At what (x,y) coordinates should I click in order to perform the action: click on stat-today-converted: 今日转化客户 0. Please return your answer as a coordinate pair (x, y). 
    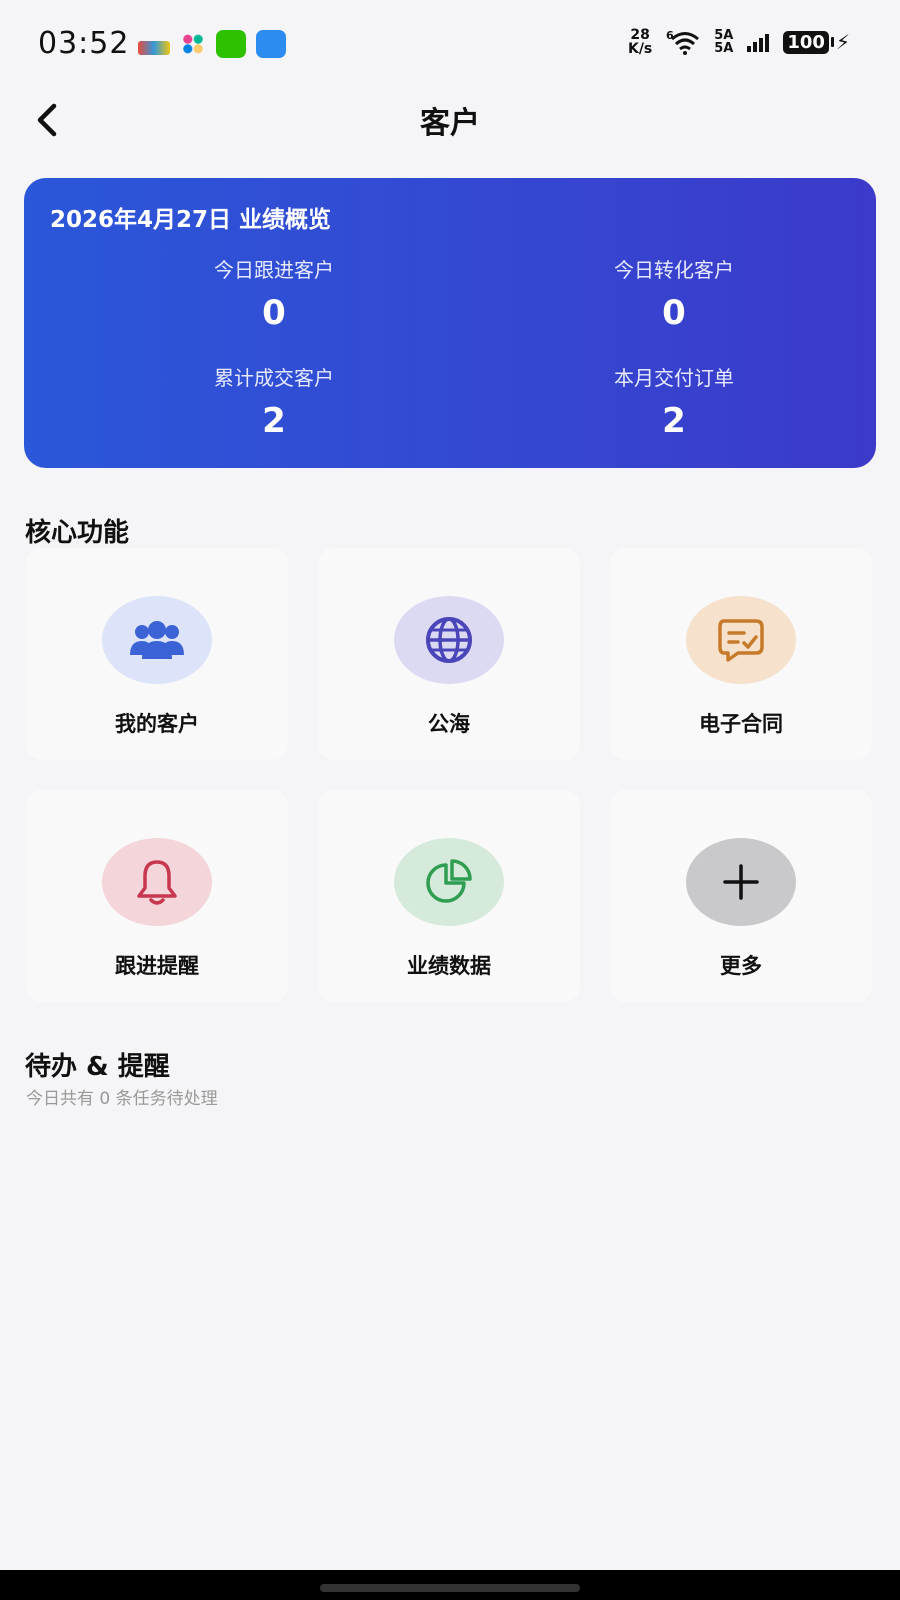
    Looking at the image, I should click on (674, 293).